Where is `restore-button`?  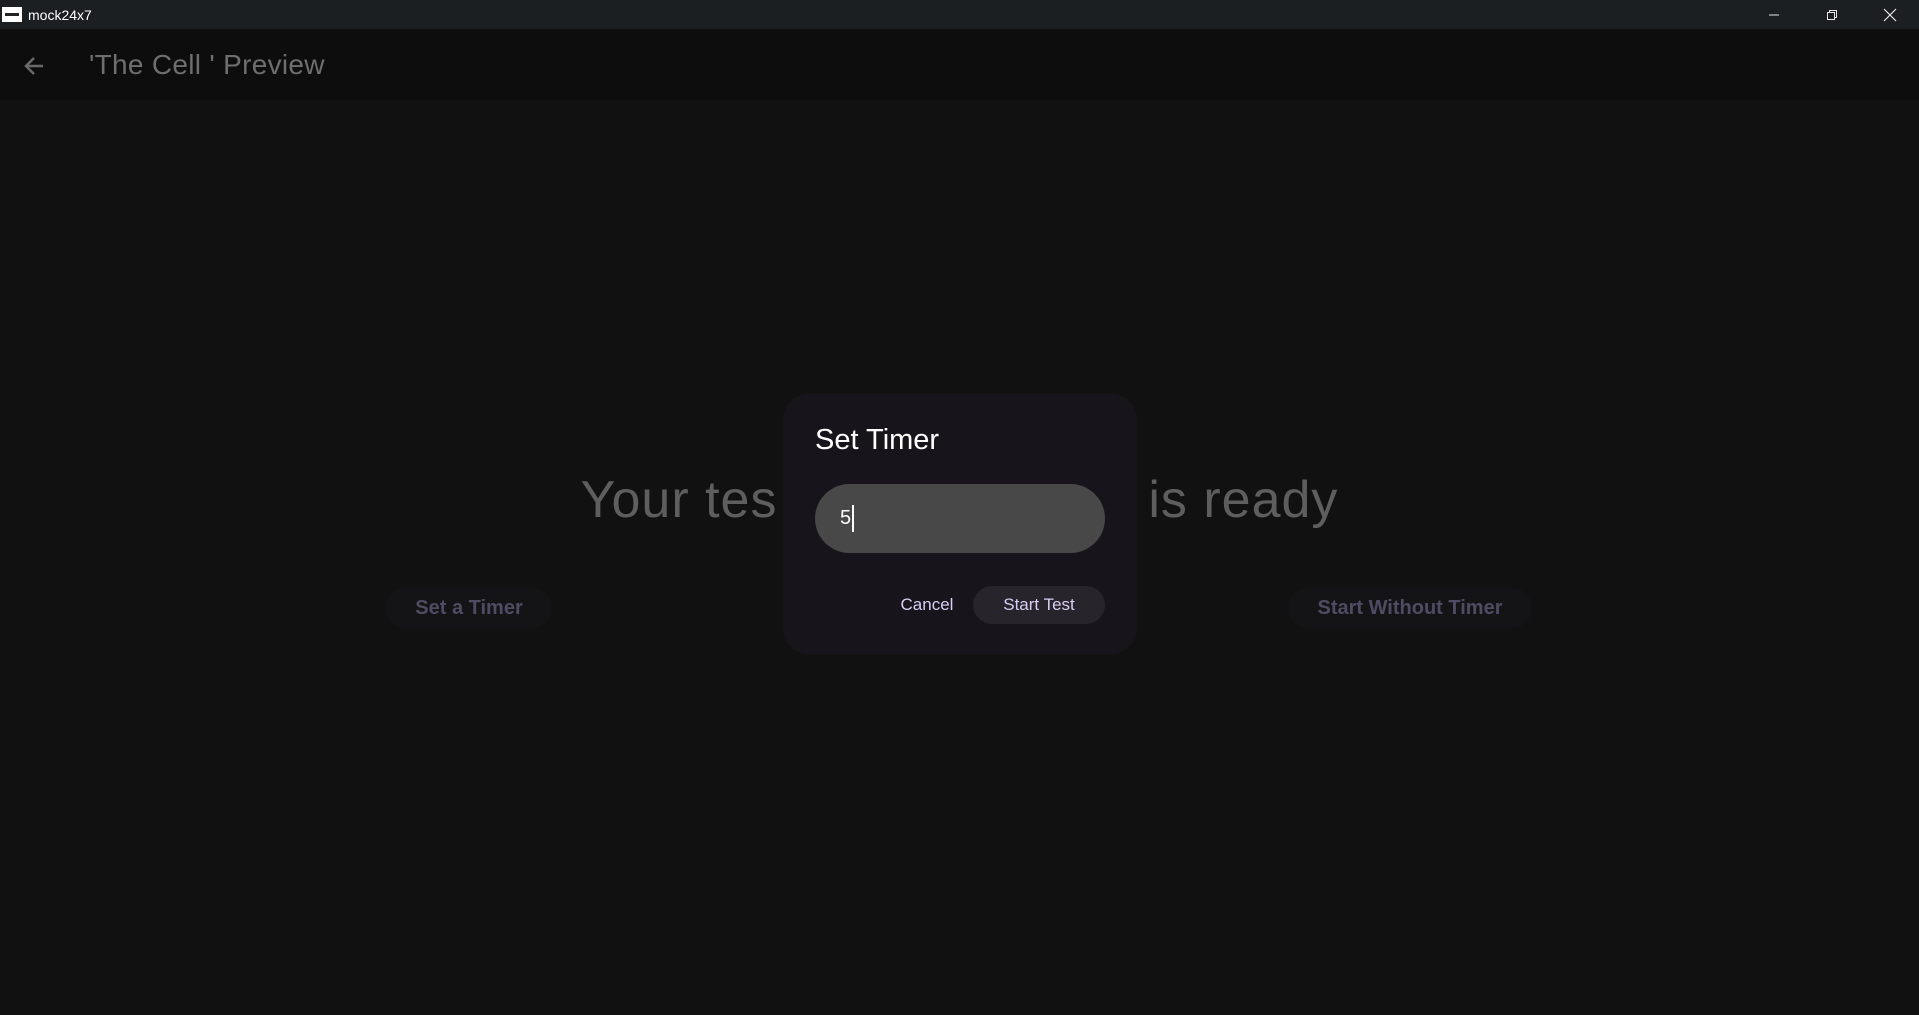 restore-button is located at coordinates (1832, 14).